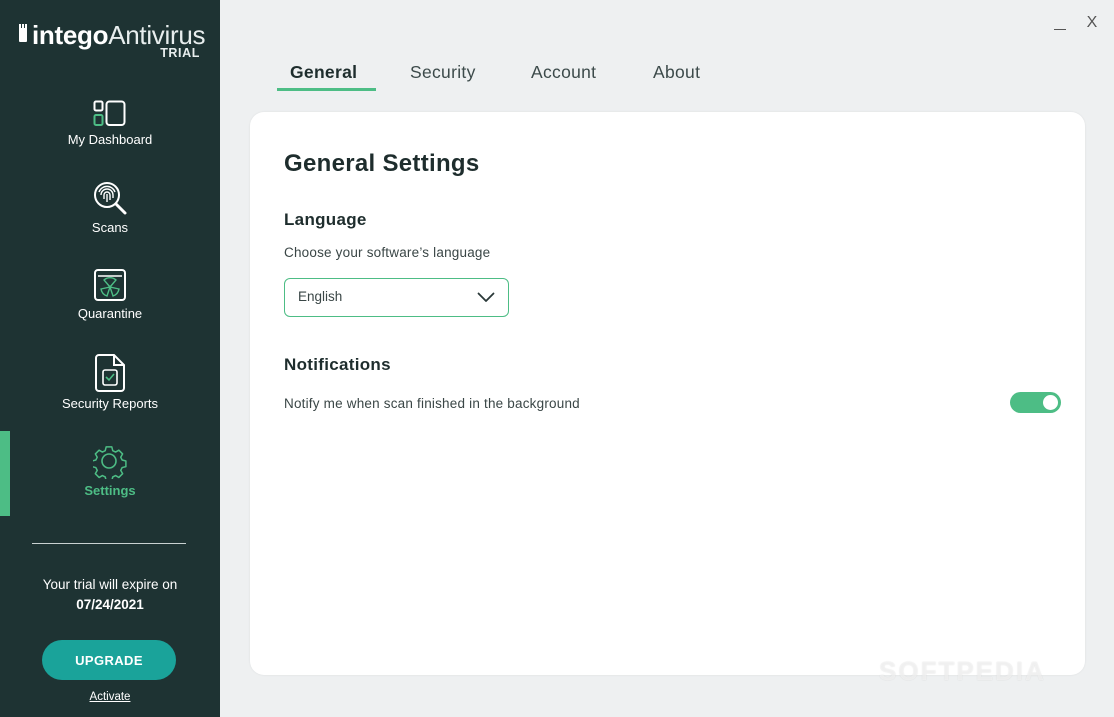  Describe the element at coordinates (110, 313) in the screenshot. I see `sidebar-item-label: Quarantine` at that location.